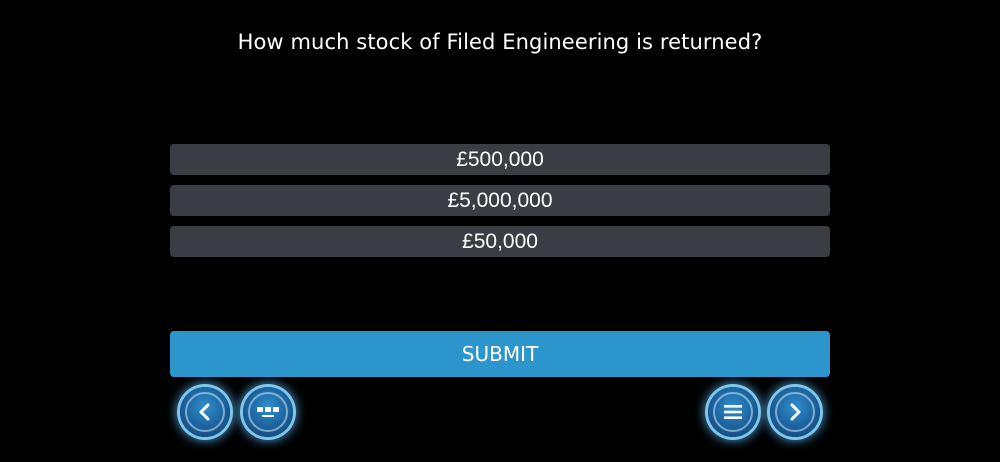  Describe the element at coordinates (500, 241) in the screenshot. I see `answer-option-3: £50,000` at that location.